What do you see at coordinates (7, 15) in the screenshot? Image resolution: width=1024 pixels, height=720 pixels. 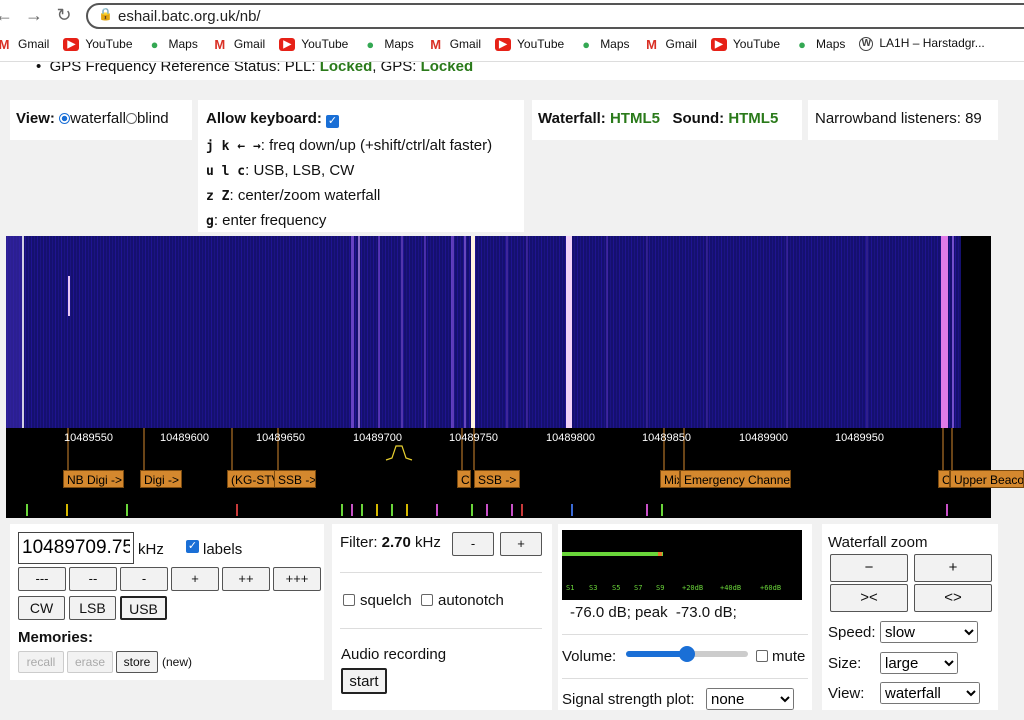 I see `back-icon: ←` at bounding box center [7, 15].